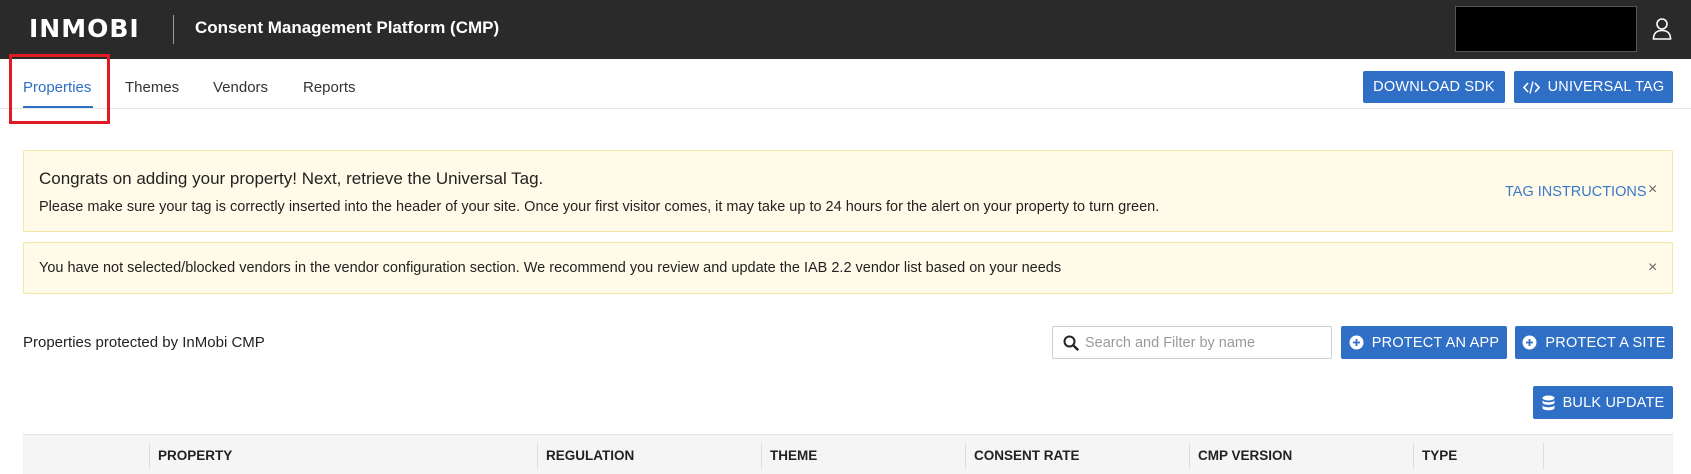 This screenshot has height=474, width=1691. What do you see at coordinates (1205, 342) in the screenshot?
I see `search-input` at bounding box center [1205, 342].